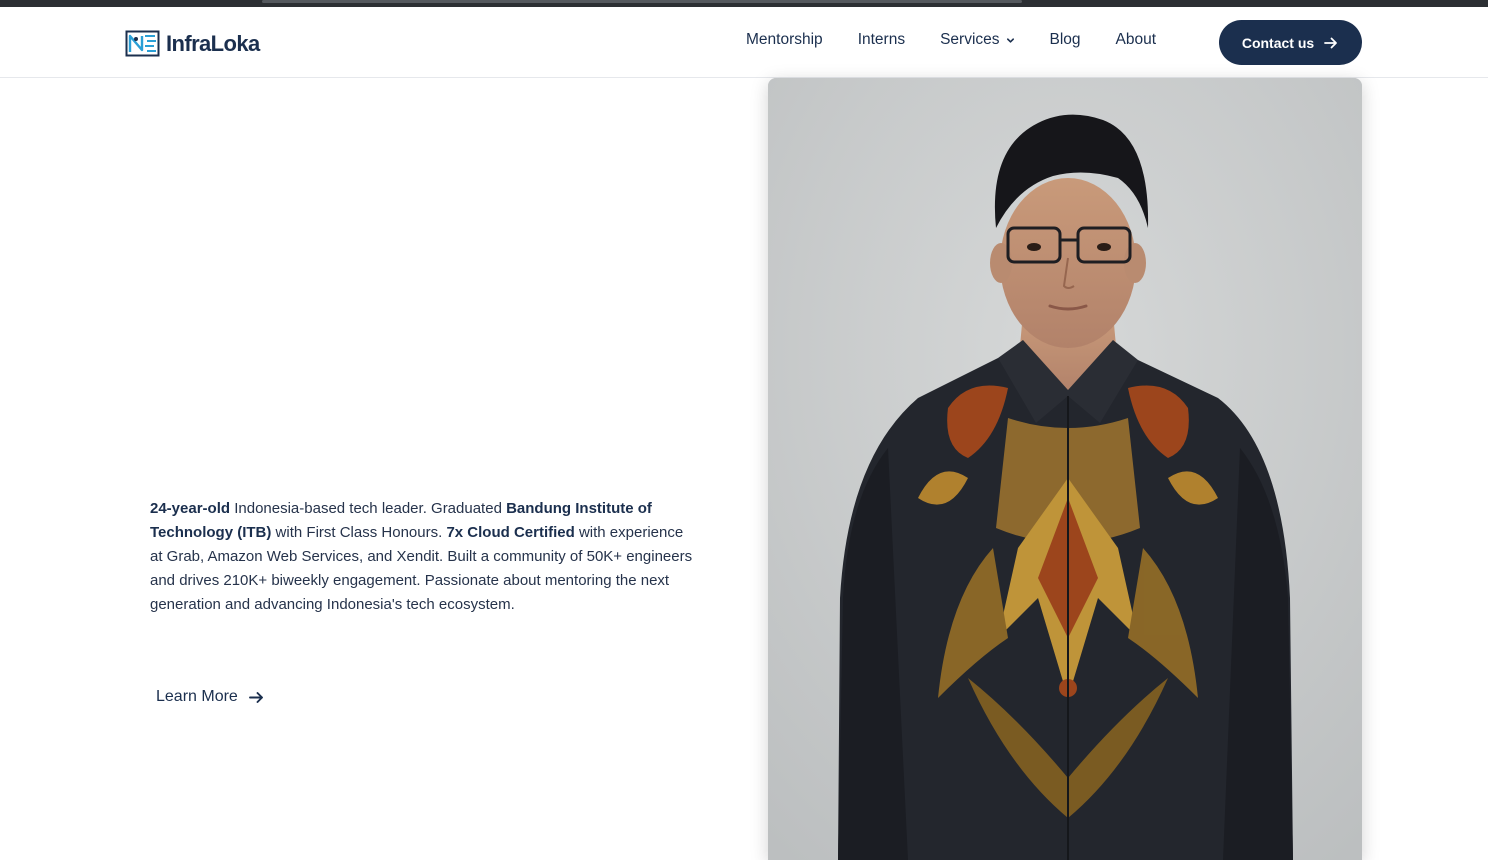  Describe the element at coordinates (510, 532) in the screenshot. I see `bio-highlight-certification: 7x Cloud Certified` at that location.